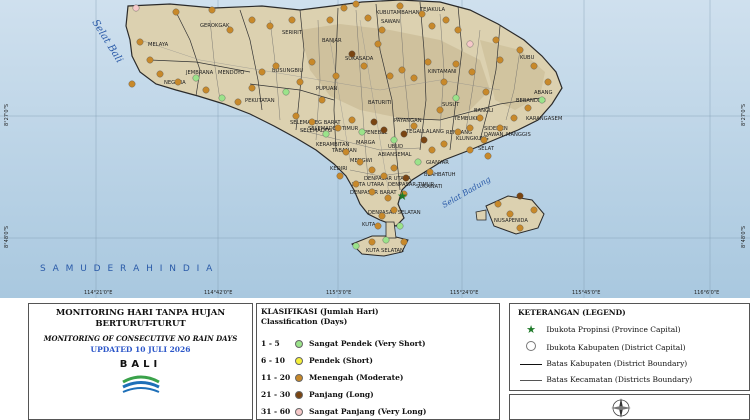 Image resolution: width=750 pixels, height=420 pixels. I want to click on classification-header: KLASIFIKASI (Jumlah Hari), so click(320, 311).